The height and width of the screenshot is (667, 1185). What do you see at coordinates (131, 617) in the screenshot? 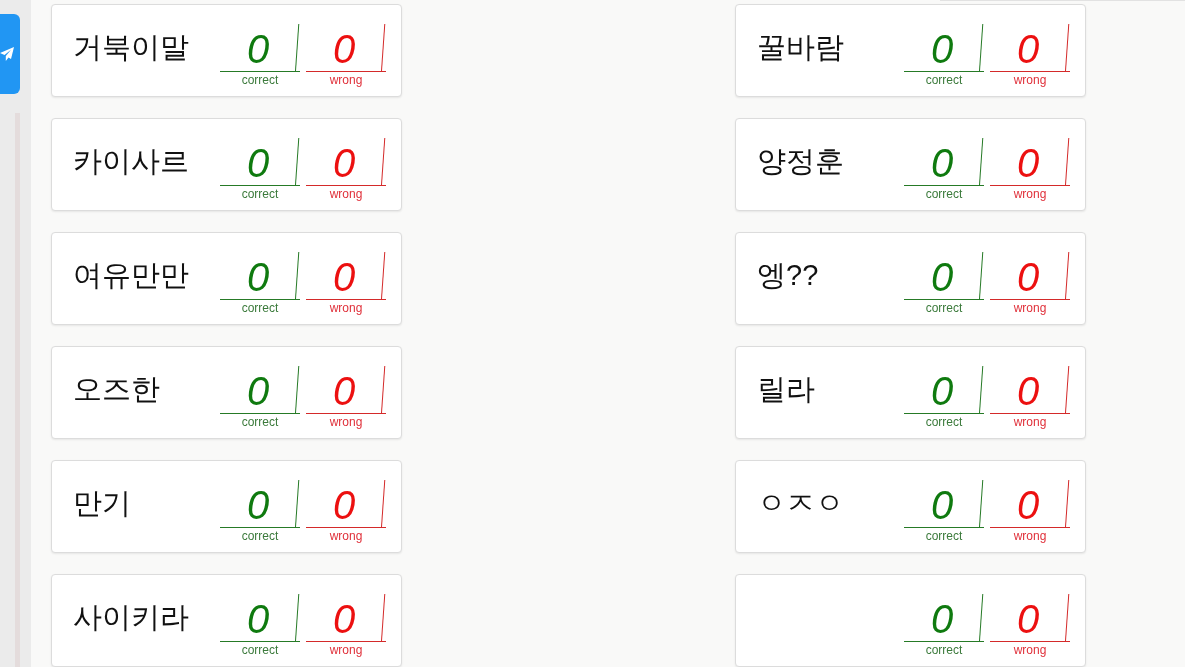
I see `player-name: 사이키라` at bounding box center [131, 617].